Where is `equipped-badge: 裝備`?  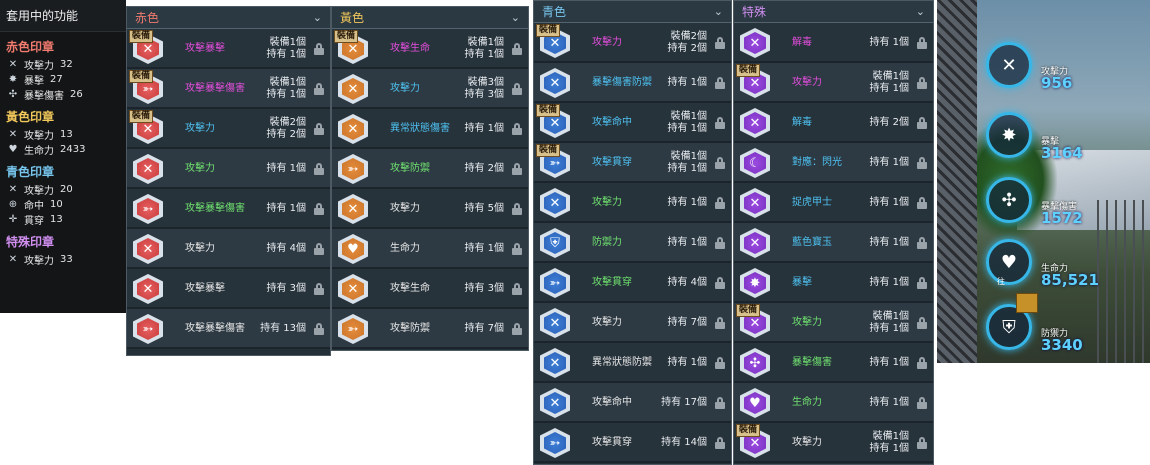 equipped-badge: 裝備 is located at coordinates (748, 310).